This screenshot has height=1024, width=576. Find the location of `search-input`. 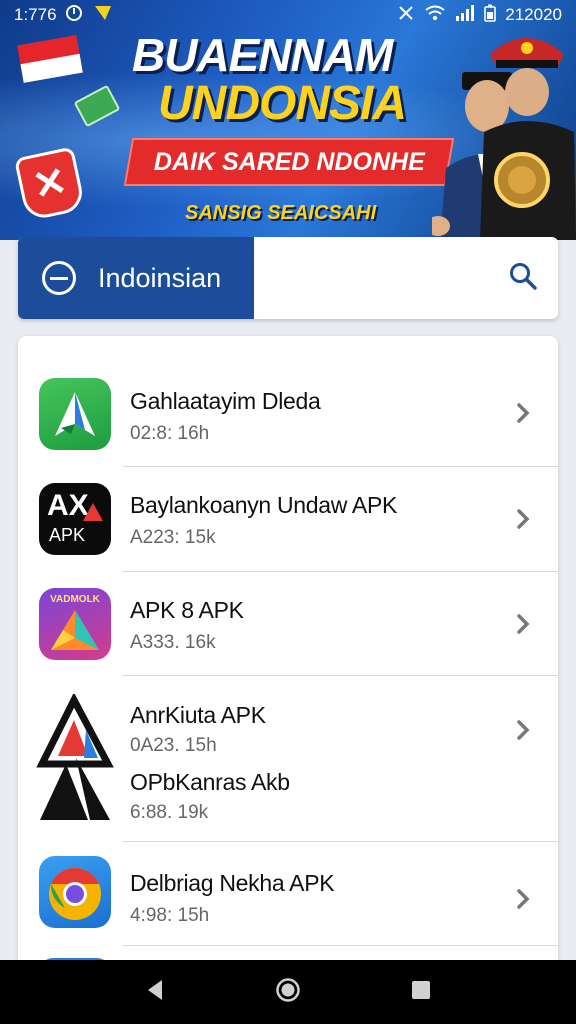

search-input is located at coordinates (406, 278).